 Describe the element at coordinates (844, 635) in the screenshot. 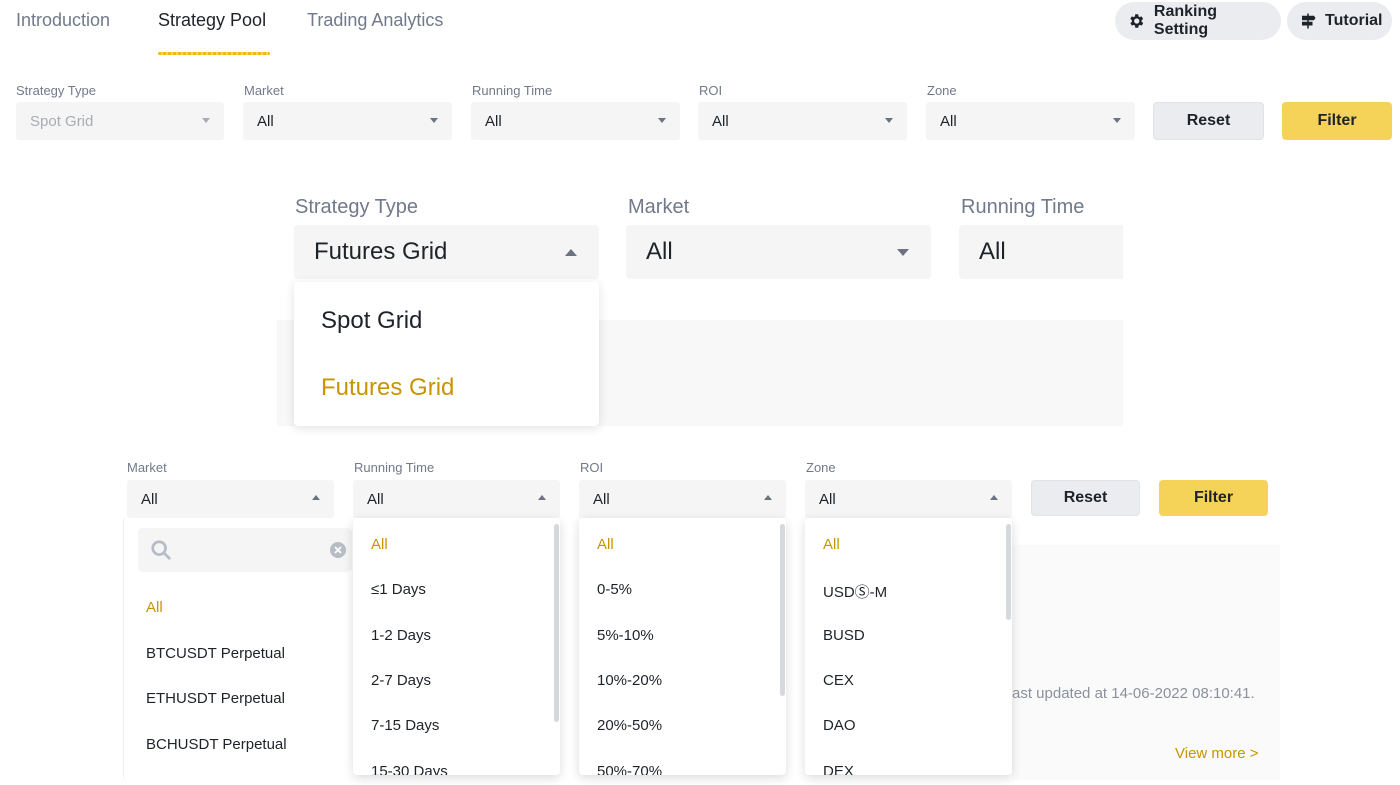

I see `zone-option: BUSD` at that location.